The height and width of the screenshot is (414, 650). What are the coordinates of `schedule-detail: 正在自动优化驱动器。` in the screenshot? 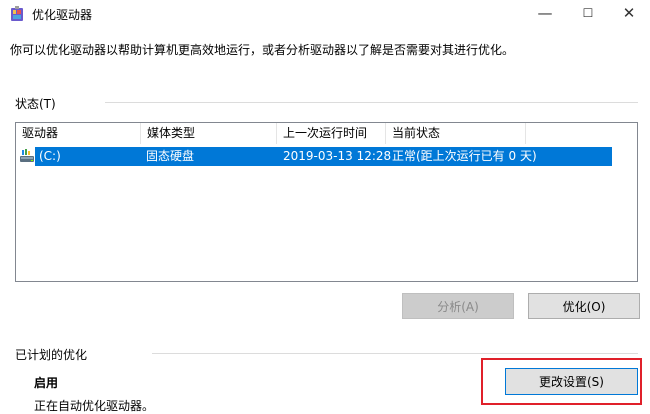 It's located at (94, 406).